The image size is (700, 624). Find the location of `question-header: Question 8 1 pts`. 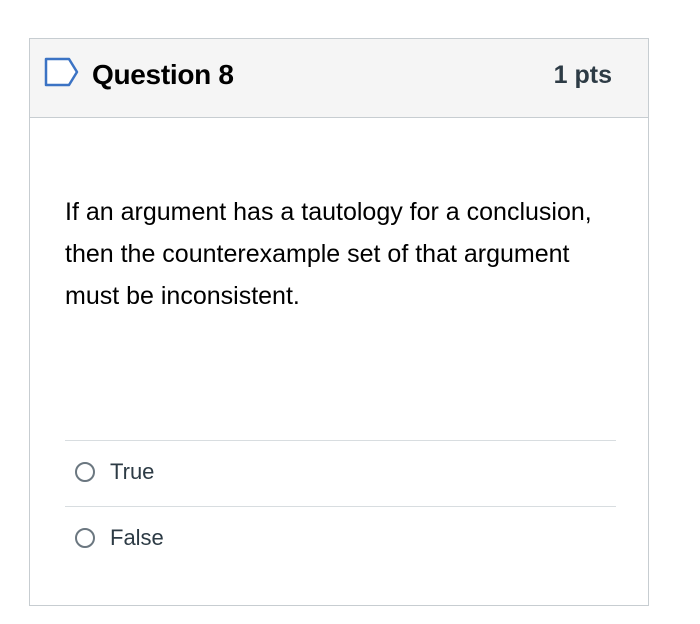

question-header: Question 8 1 pts is located at coordinates (339, 78).